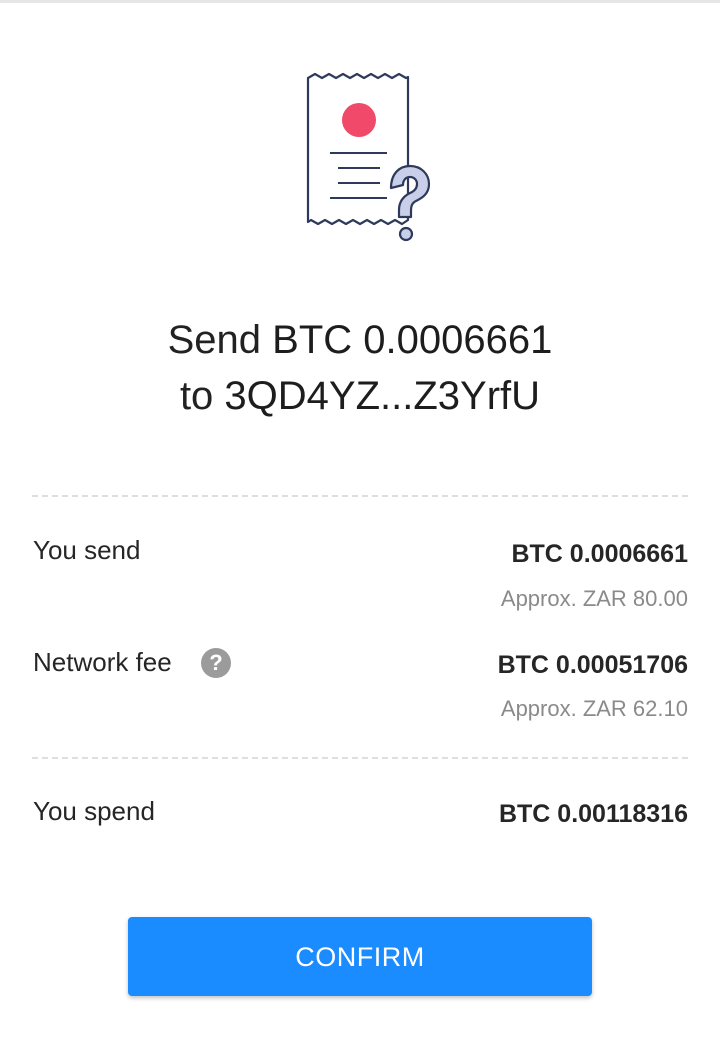  Describe the element at coordinates (360, 496) in the screenshot. I see `dashed-divider-top` at that location.